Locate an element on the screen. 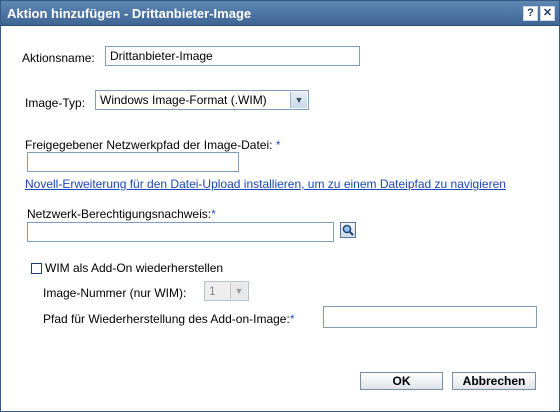 This screenshot has height=412, width=560. wim-addon-label: WIM als Add-On wiederherstellen is located at coordinates (134, 268).